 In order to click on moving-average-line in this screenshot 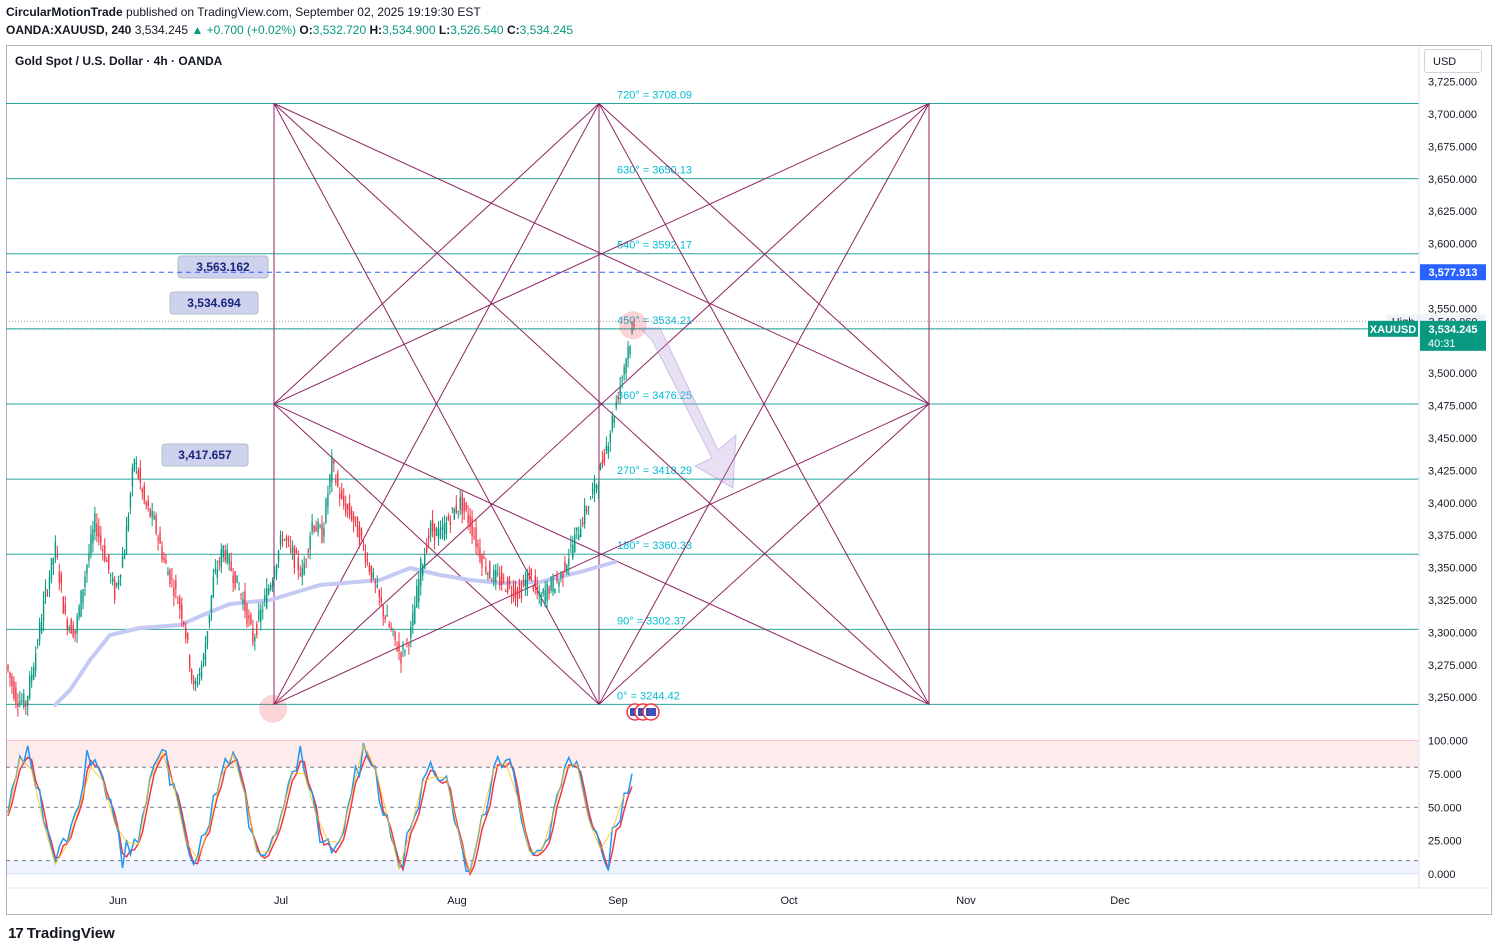, I will do `click(335, 633)`.